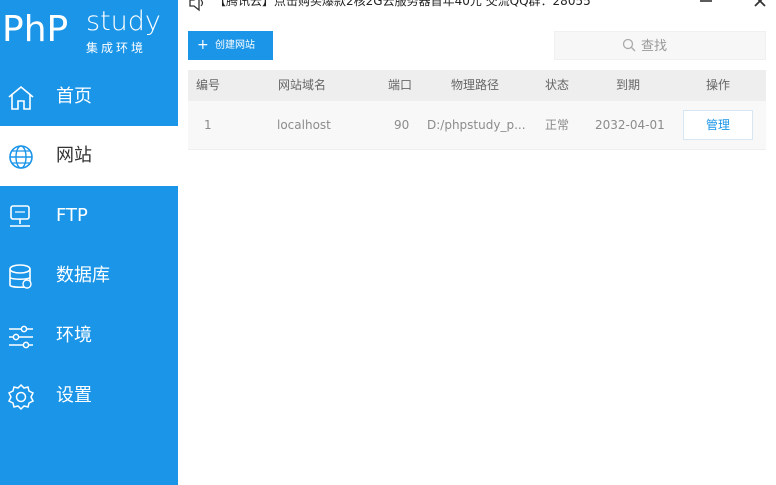 The image size is (776, 485). Describe the element at coordinates (21, 397) in the screenshot. I see `gear-icon` at that location.